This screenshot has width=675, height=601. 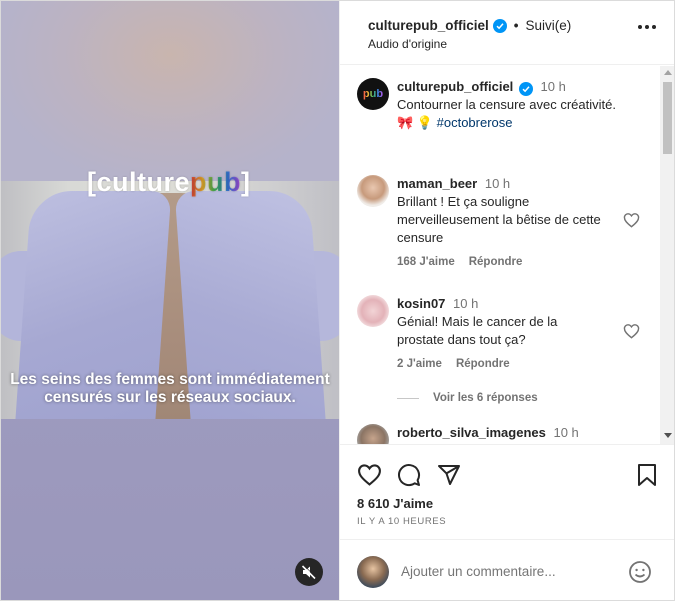 What do you see at coordinates (511, 571) in the screenshot?
I see `add-comment-input` at bounding box center [511, 571].